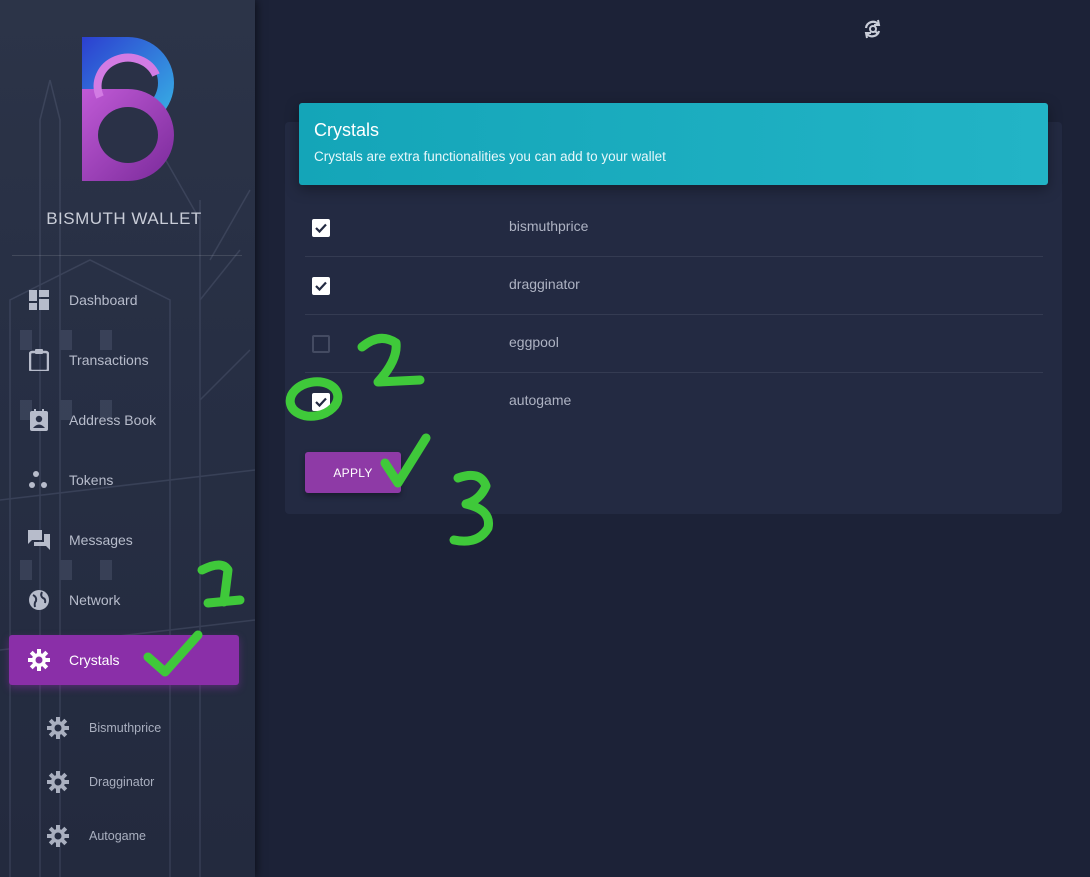  I want to click on crystal-checkbox-eggpool, so click(321, 344).